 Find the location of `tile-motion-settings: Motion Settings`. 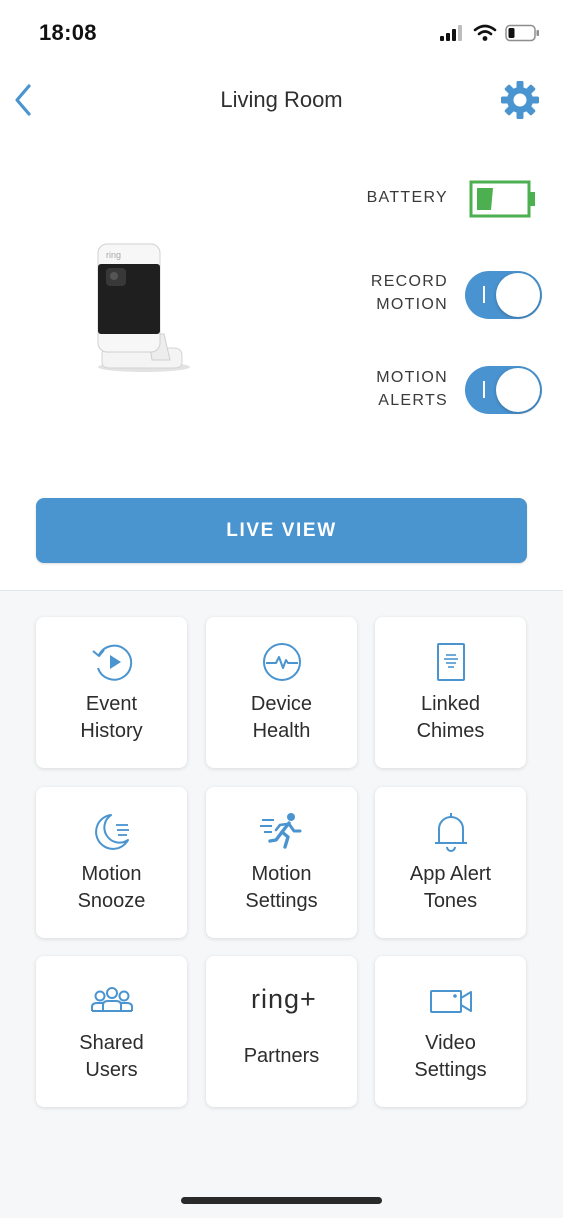

tile-motion-settings: Motion Settings is located at coordinates (281, 862).